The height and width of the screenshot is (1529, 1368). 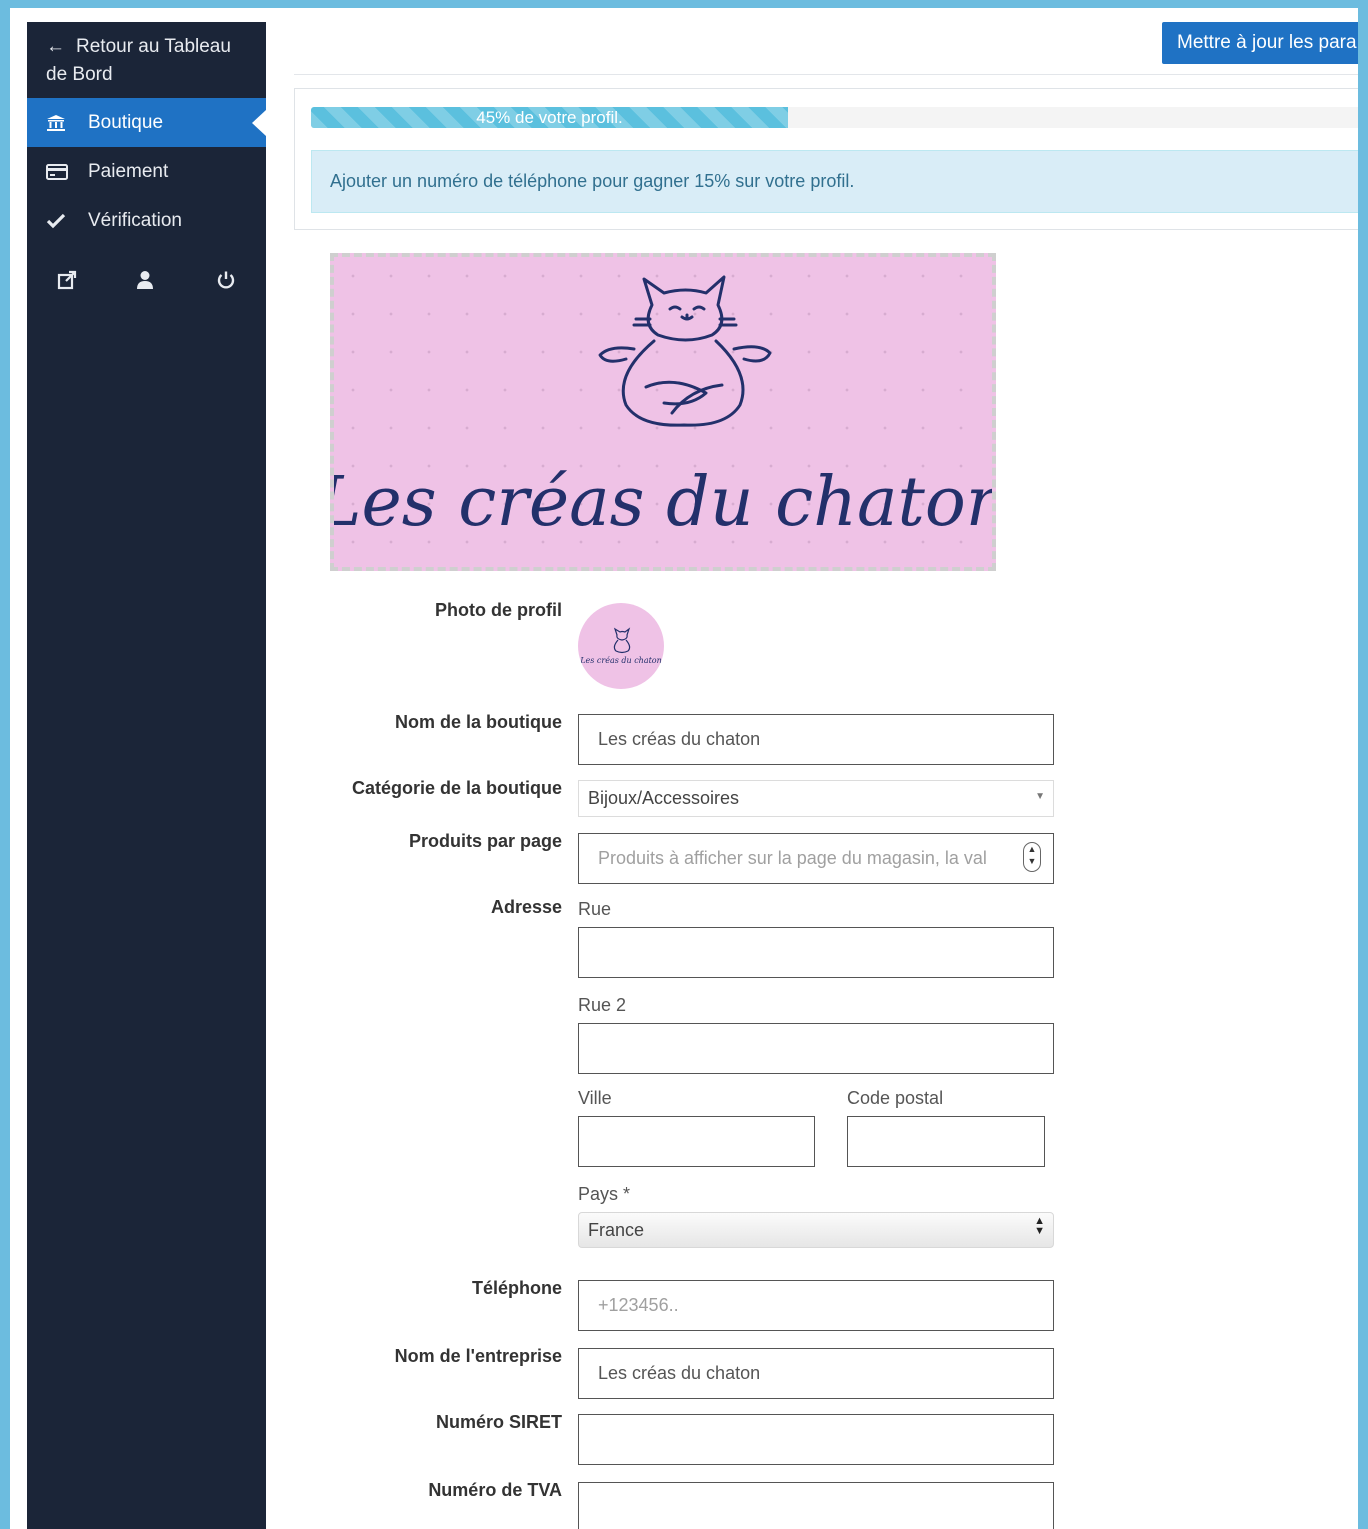 What do you see at coordinates (816, 1230) in the screenshot?
I see `country-select: France ▲ ▼` at bounding box center [816, 1230].